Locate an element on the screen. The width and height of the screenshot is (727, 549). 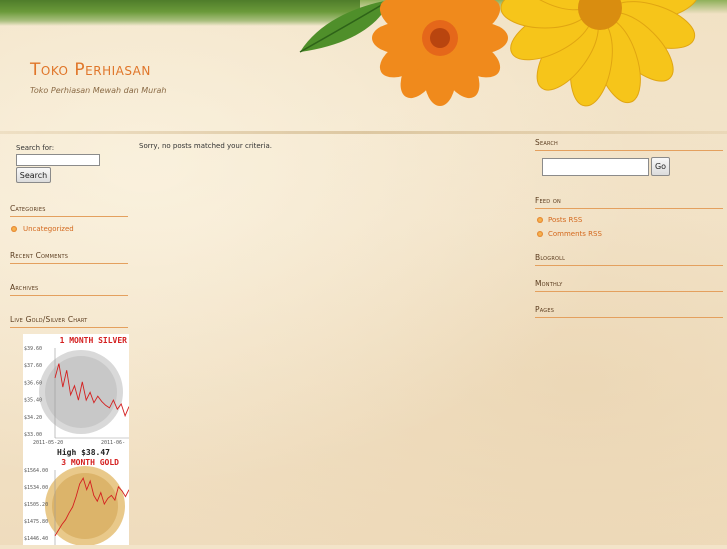
pages-rule is located at coordinates (629, 317).